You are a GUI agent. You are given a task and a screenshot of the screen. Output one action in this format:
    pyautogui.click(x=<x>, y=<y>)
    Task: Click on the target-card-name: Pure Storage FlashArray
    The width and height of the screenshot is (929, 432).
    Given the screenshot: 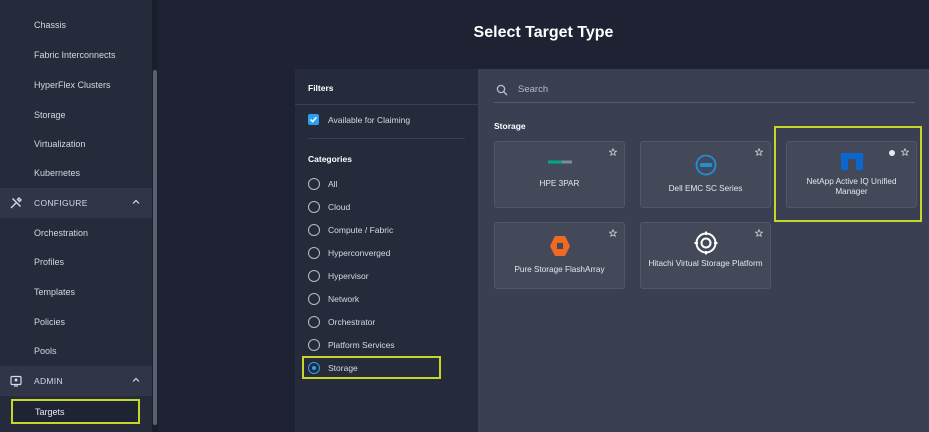 What is the action you would take?
    pyautogui.click(x=559, y=269)
    